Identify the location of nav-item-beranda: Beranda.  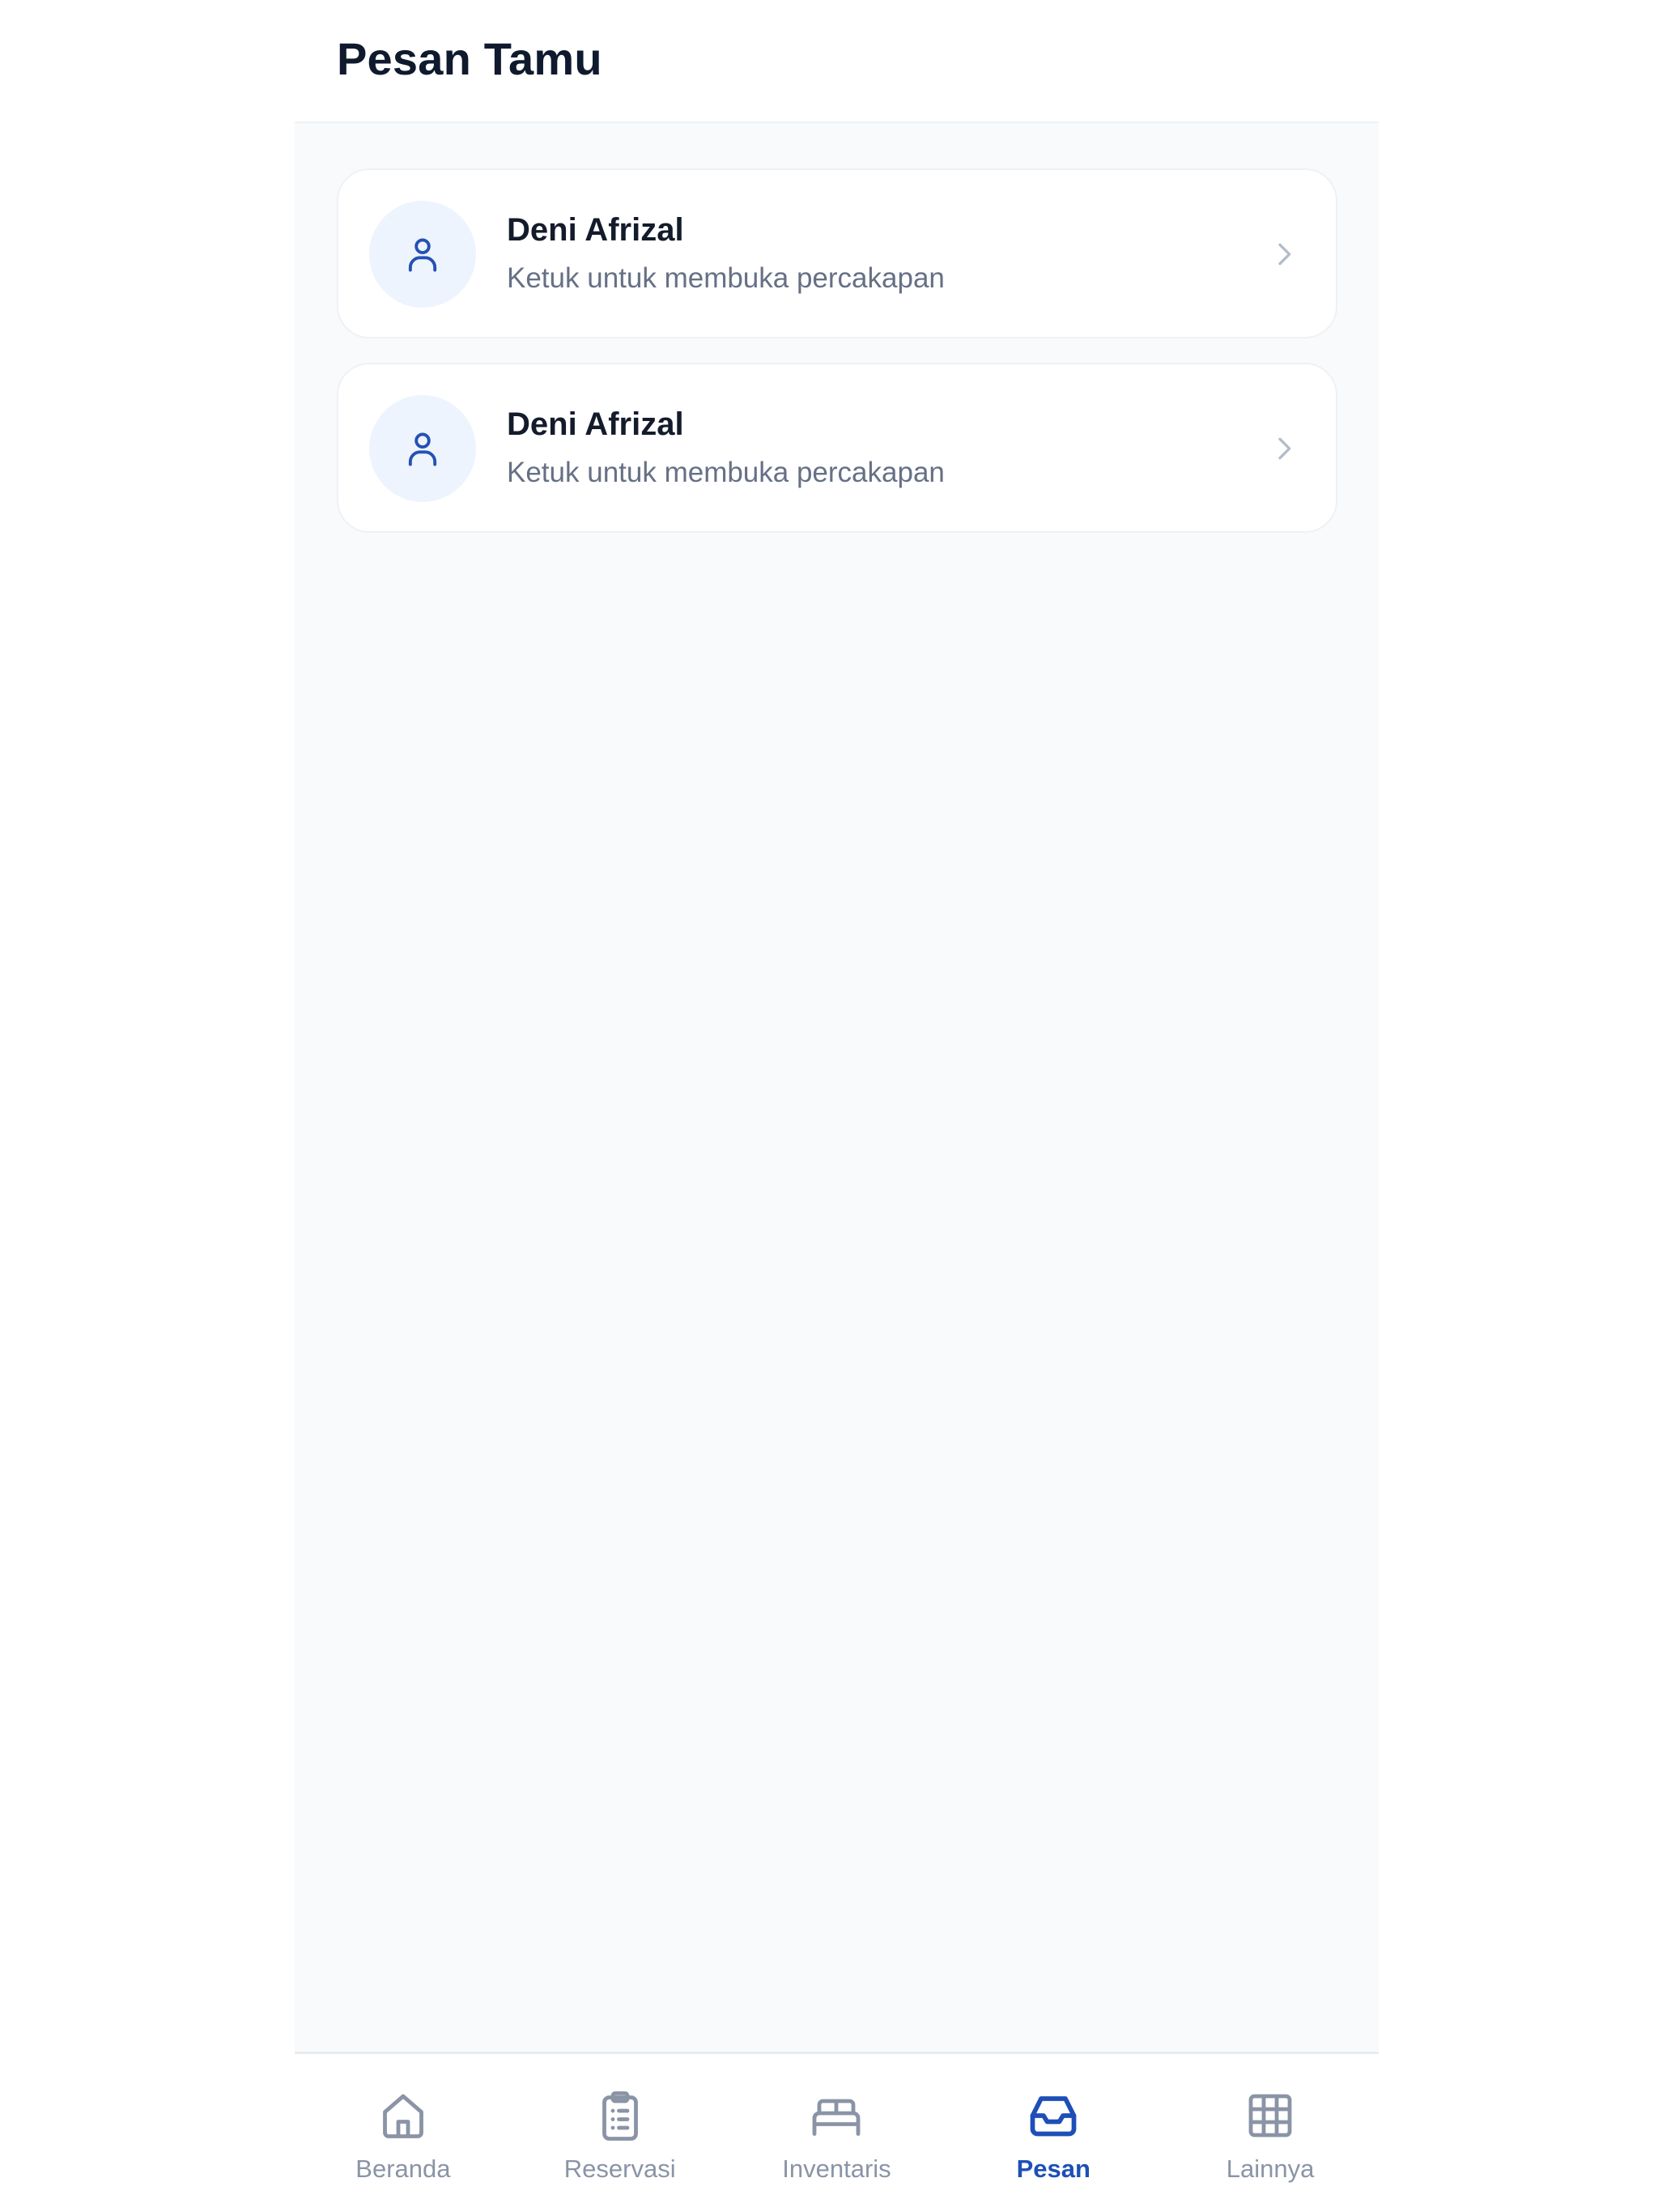
(403, 2133).